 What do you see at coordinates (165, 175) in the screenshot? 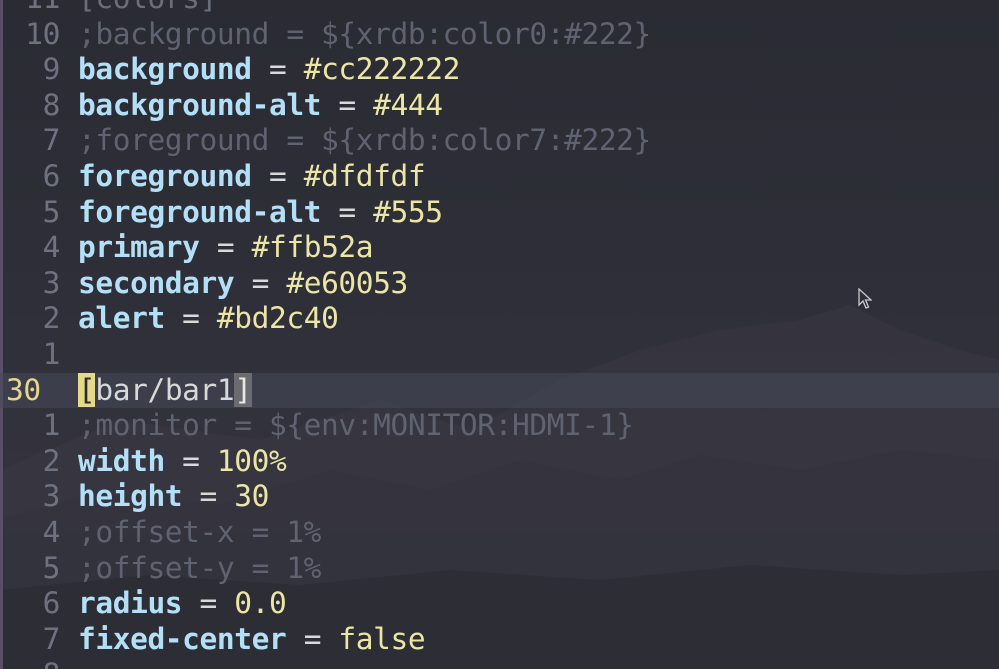
I see `setting-key: foreground` at bounding box center [165, 175].